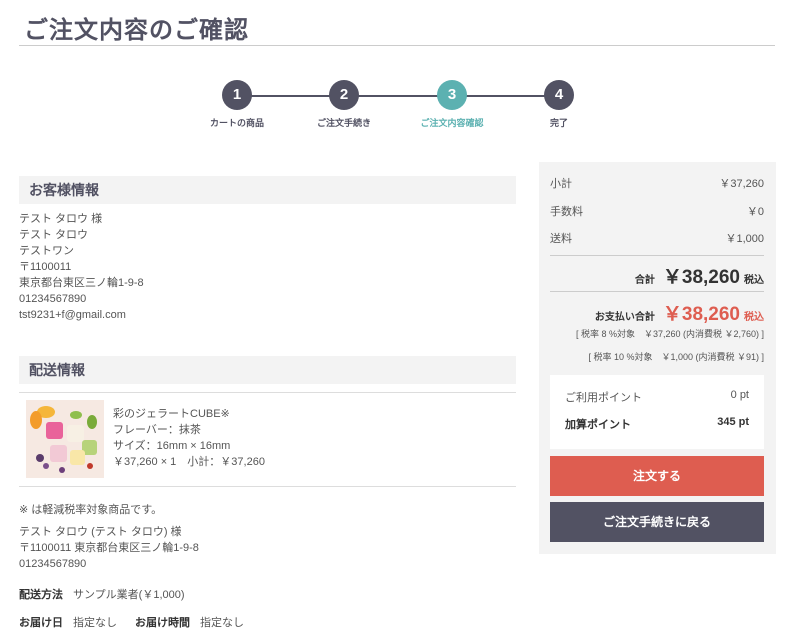  I want to click on page-title: ご注文内容のご確認, so click(136, 30).